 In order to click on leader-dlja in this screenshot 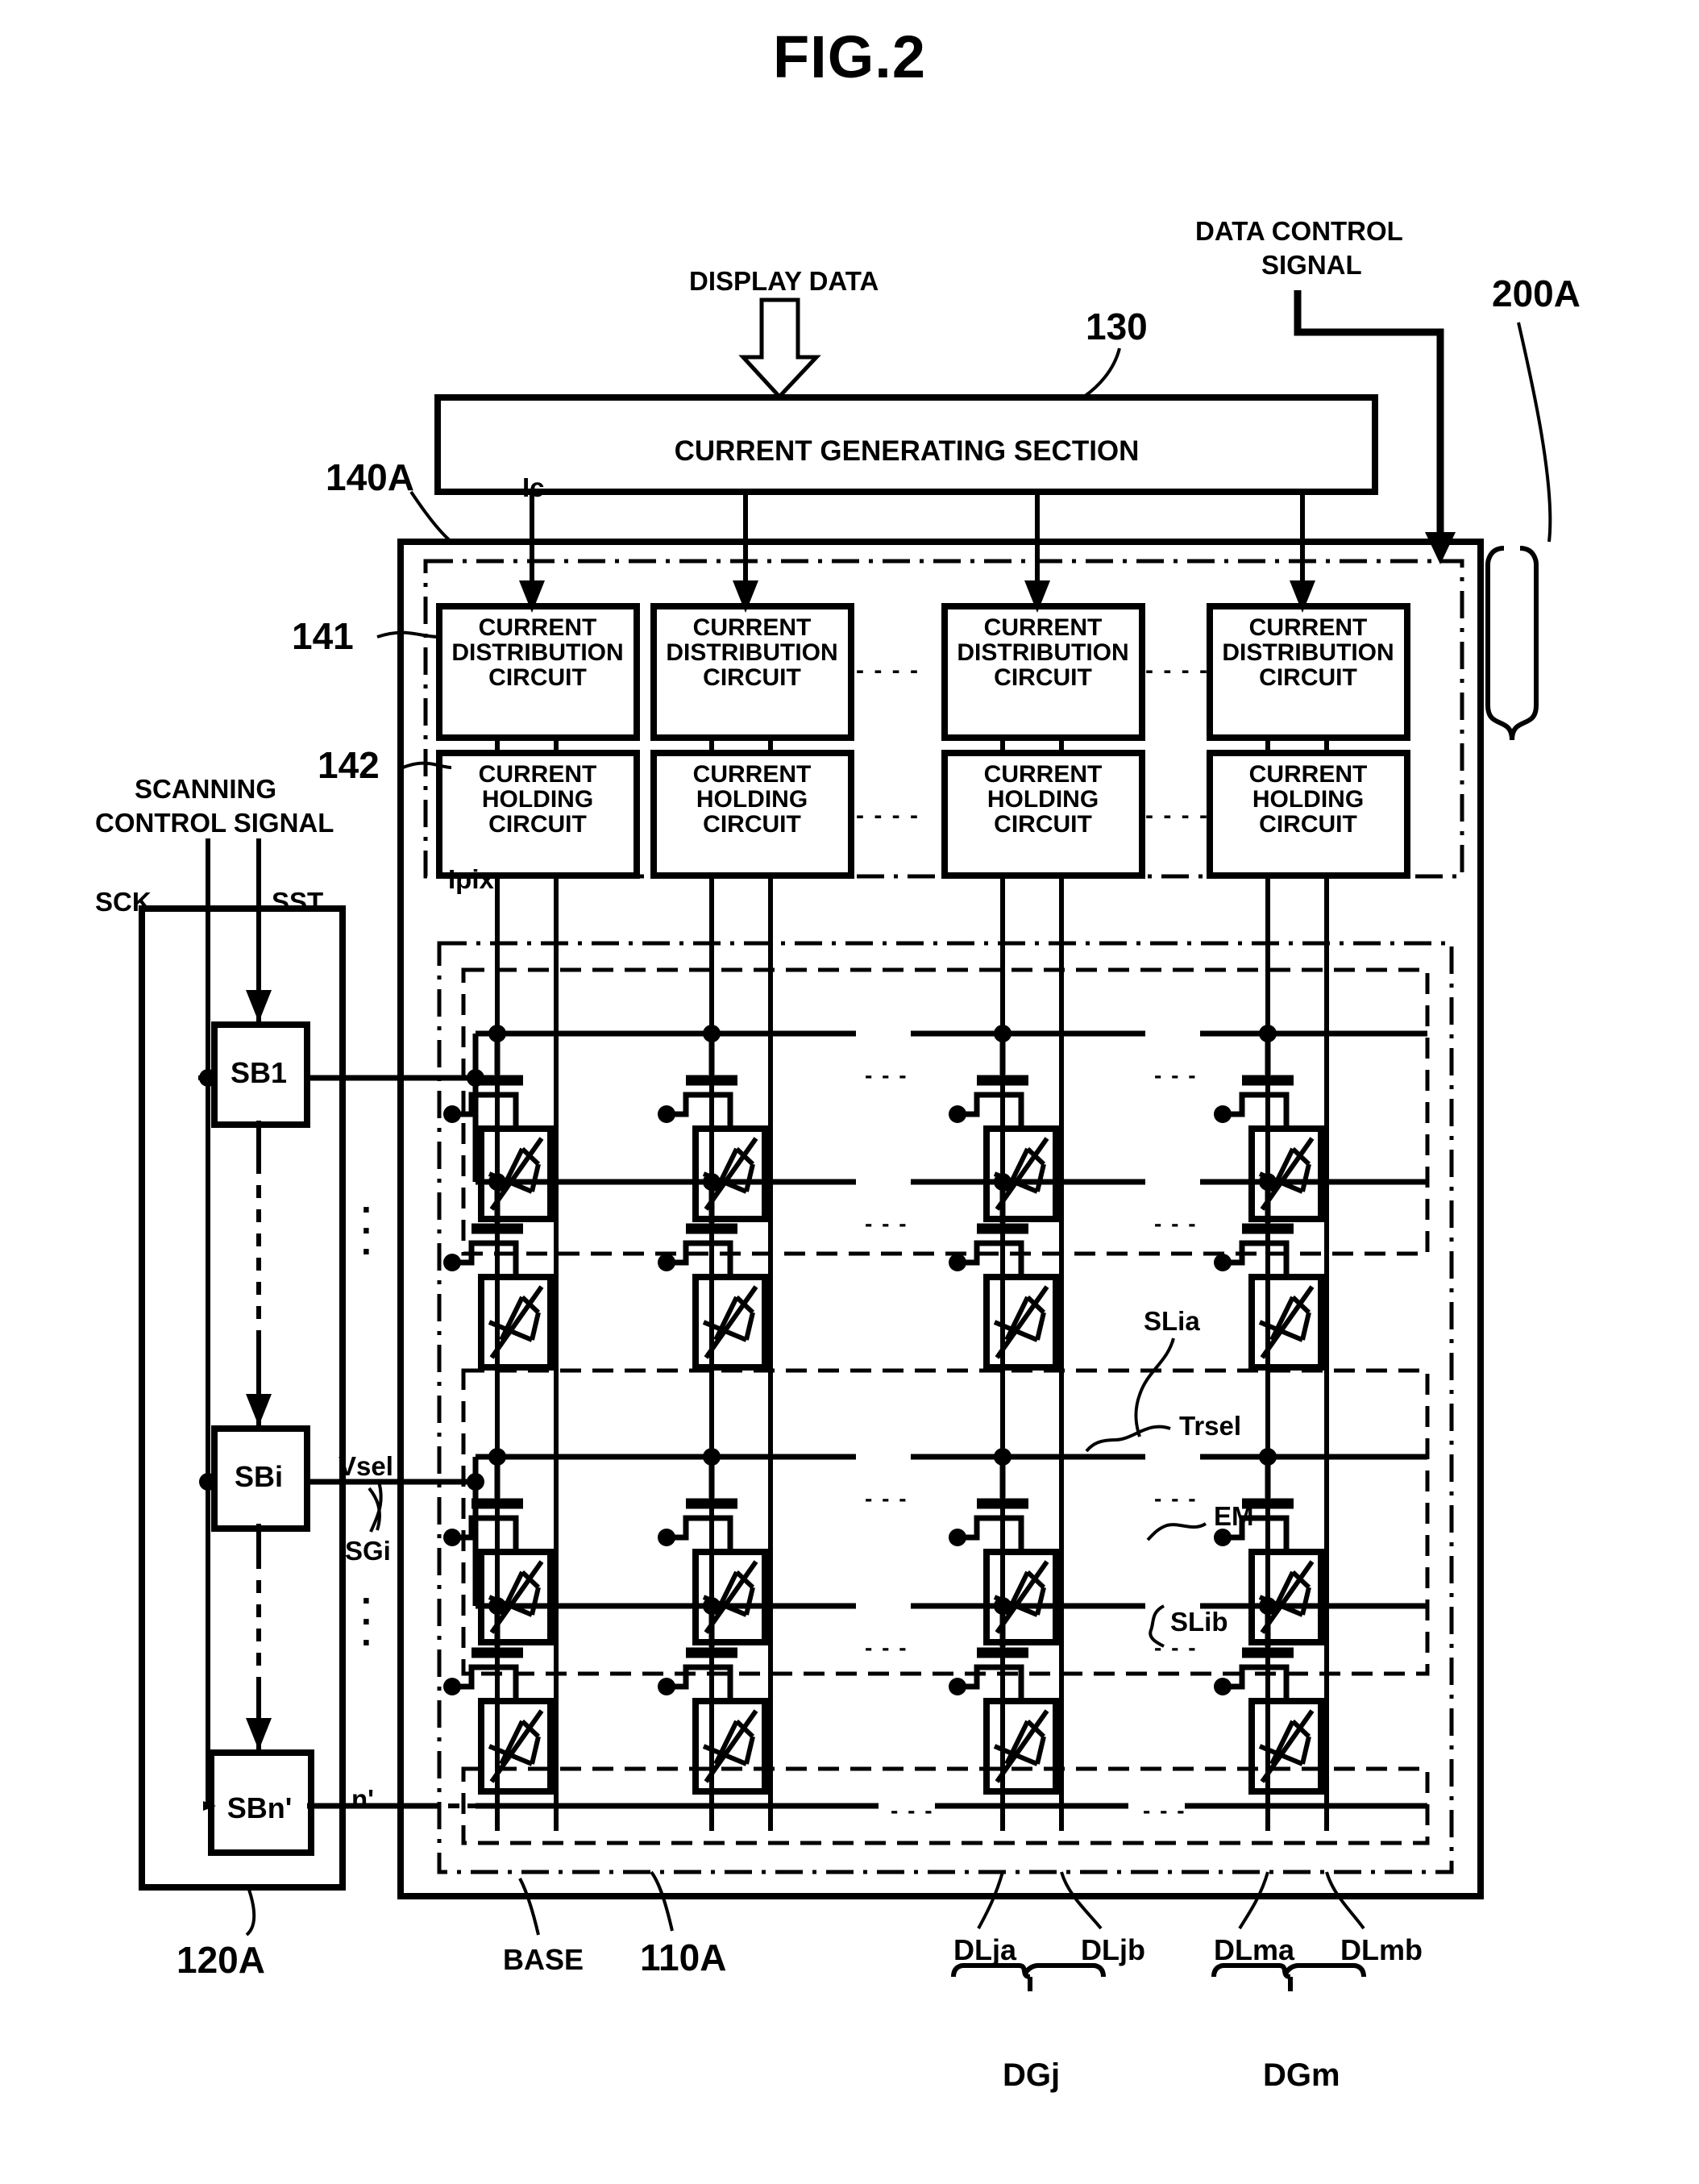, I will do `click(990, 1900)`.